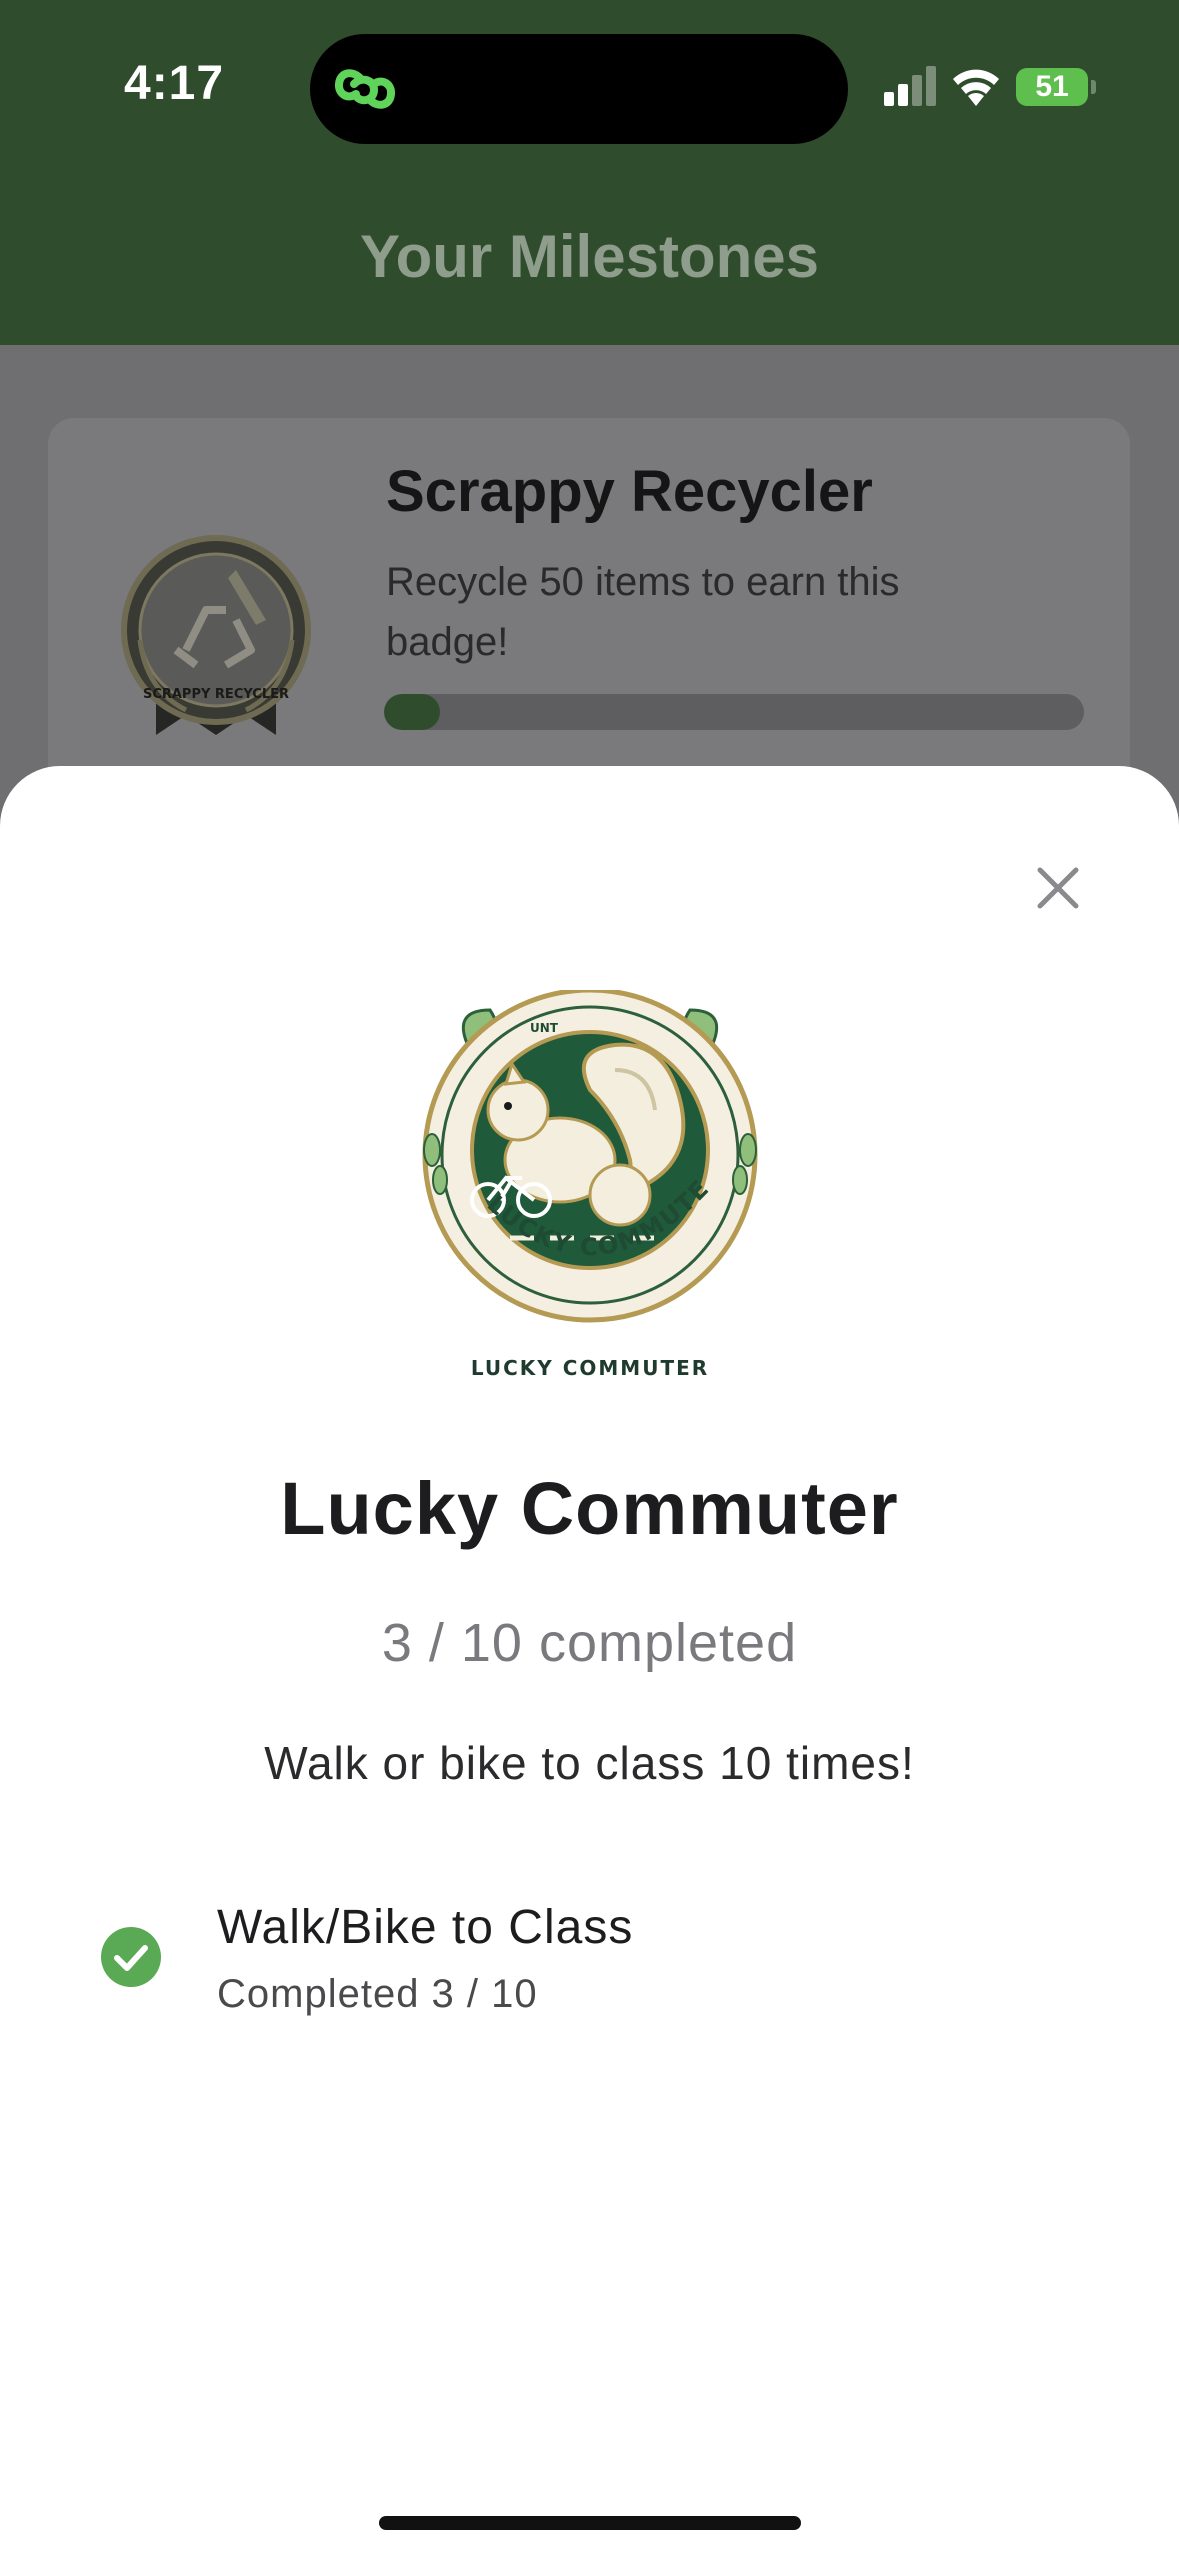 The height and width of the screenshot is (2556, 1179). Describe the element at coordinates (589, 172) in the screenshot. I see `app-header: 4:17 51 Your Milestones` at that location.